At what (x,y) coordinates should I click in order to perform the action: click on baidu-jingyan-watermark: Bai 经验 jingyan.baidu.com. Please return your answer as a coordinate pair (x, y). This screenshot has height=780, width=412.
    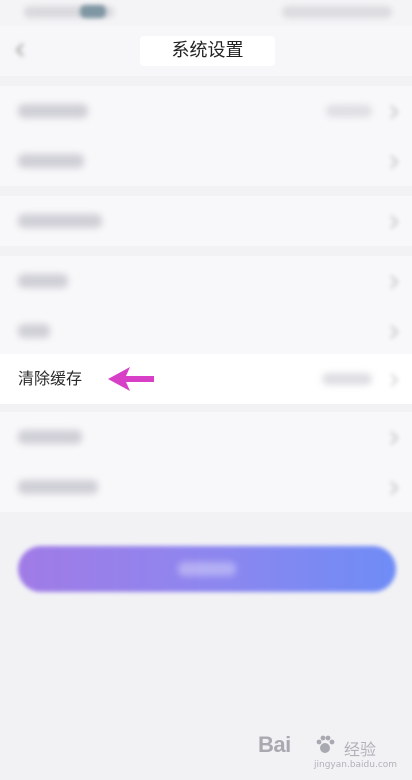
    Looking at the image, I should click on (328, 752).